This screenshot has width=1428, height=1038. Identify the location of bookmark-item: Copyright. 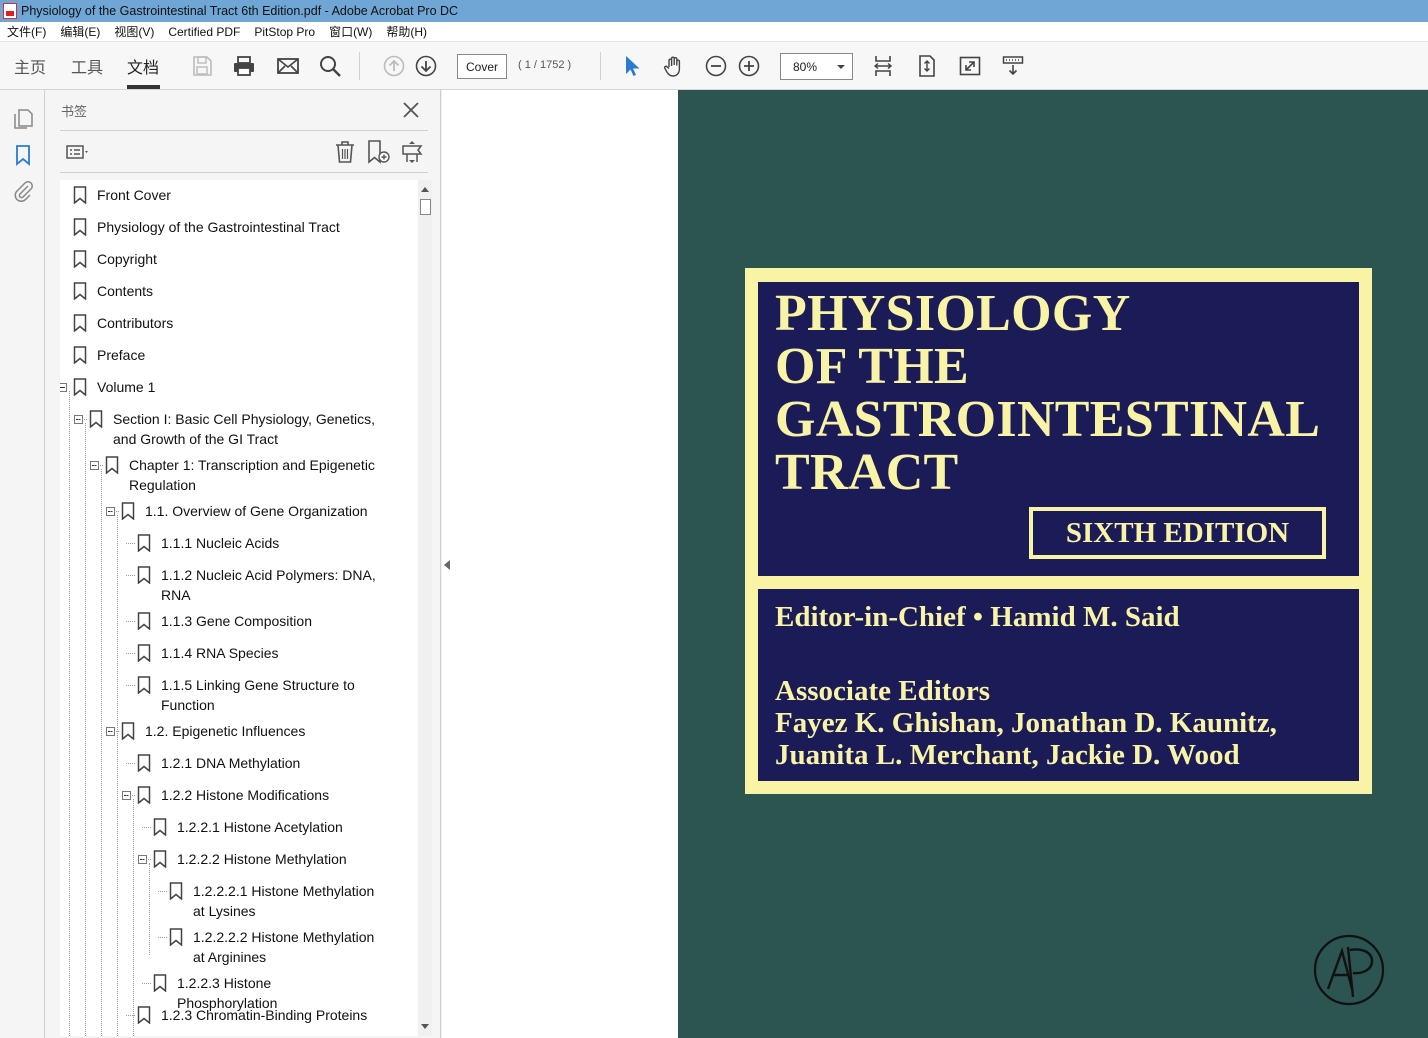
(238, 259).